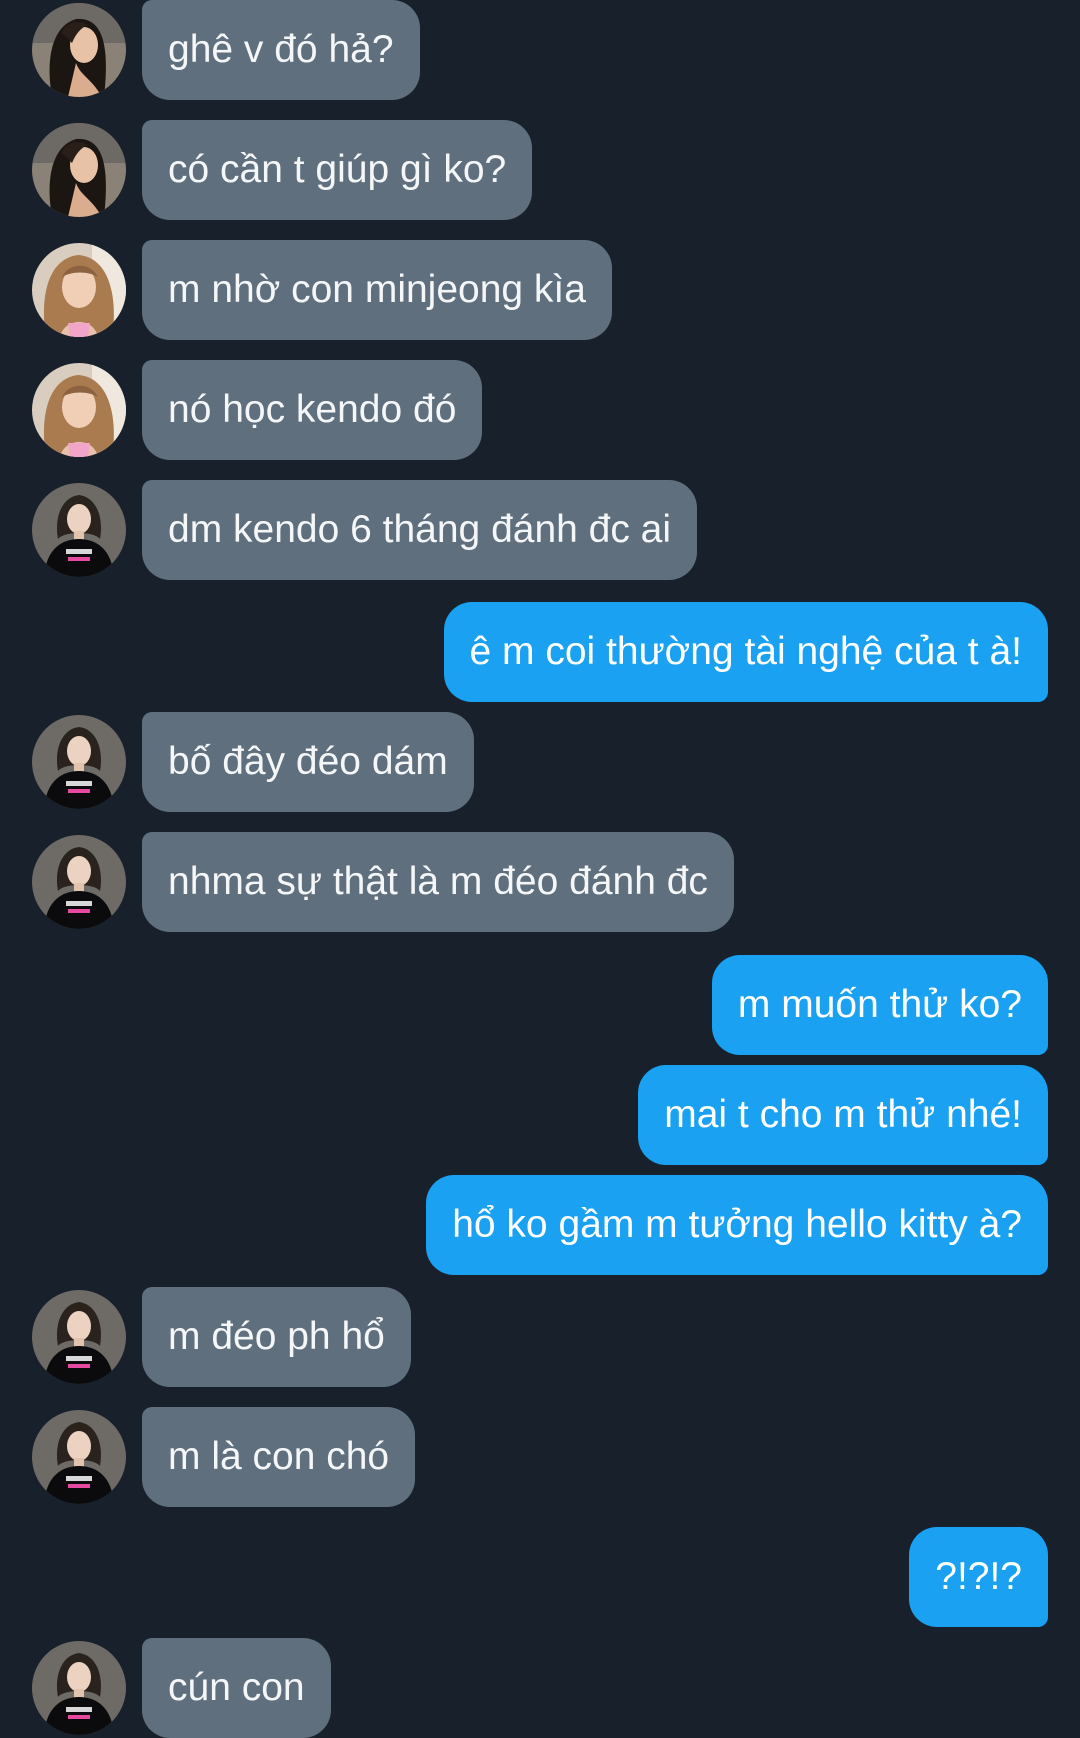  Describe the element at coordinates (745, 652) in the screenshot. I see `message-bubble: ê m coi thường tài nghệ của t à!` at that location.